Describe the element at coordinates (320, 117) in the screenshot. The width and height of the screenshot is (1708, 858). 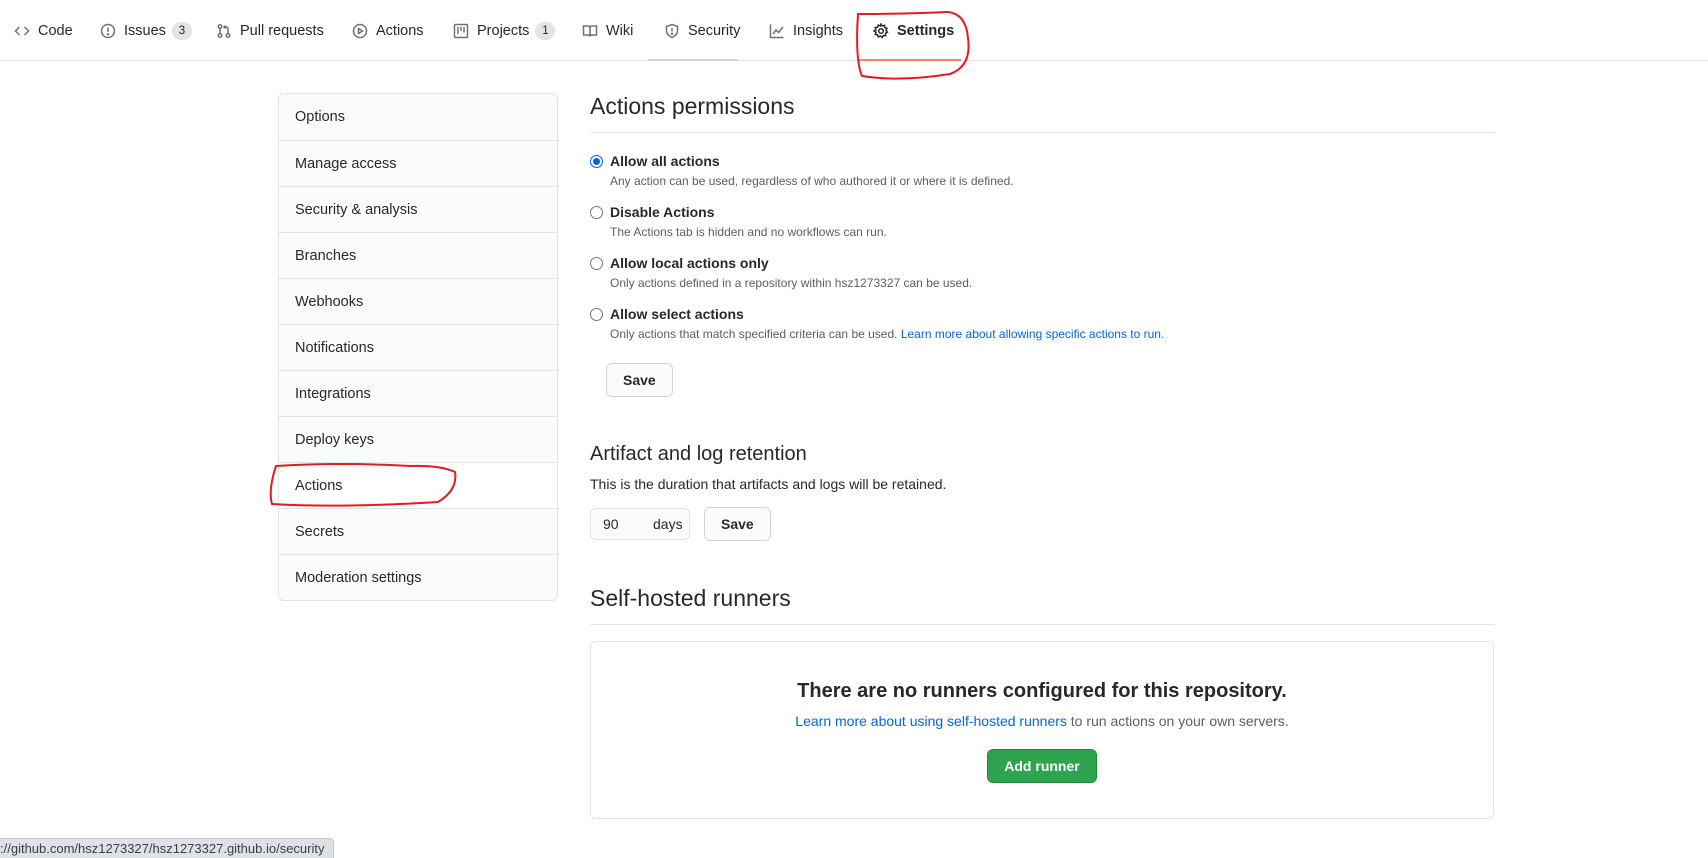
I see `sidebar-item-label: Options` at that location.